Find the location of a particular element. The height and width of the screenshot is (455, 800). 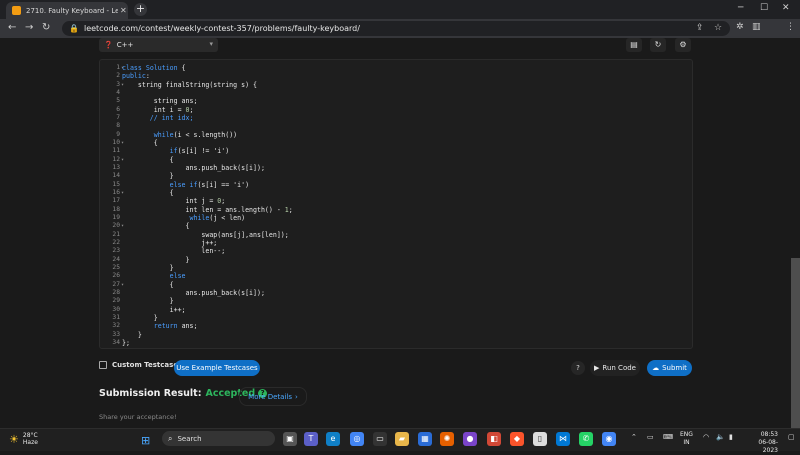

bookmark-star-icon: ☆ is located at coordinates (718, 28).